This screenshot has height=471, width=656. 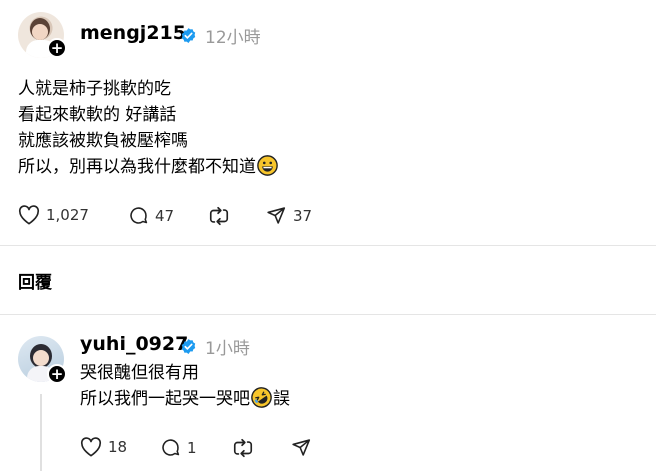 I want to click on replies-divider, so click(x=328, y=314).